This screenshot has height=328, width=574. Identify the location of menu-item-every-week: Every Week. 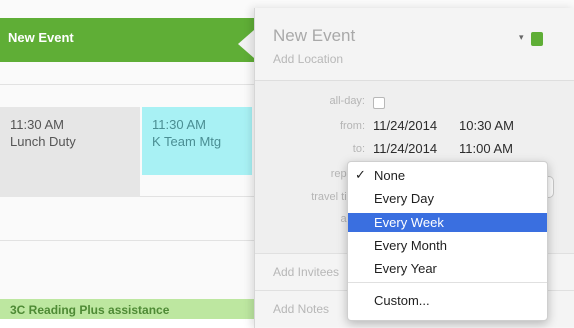
(447, 222).